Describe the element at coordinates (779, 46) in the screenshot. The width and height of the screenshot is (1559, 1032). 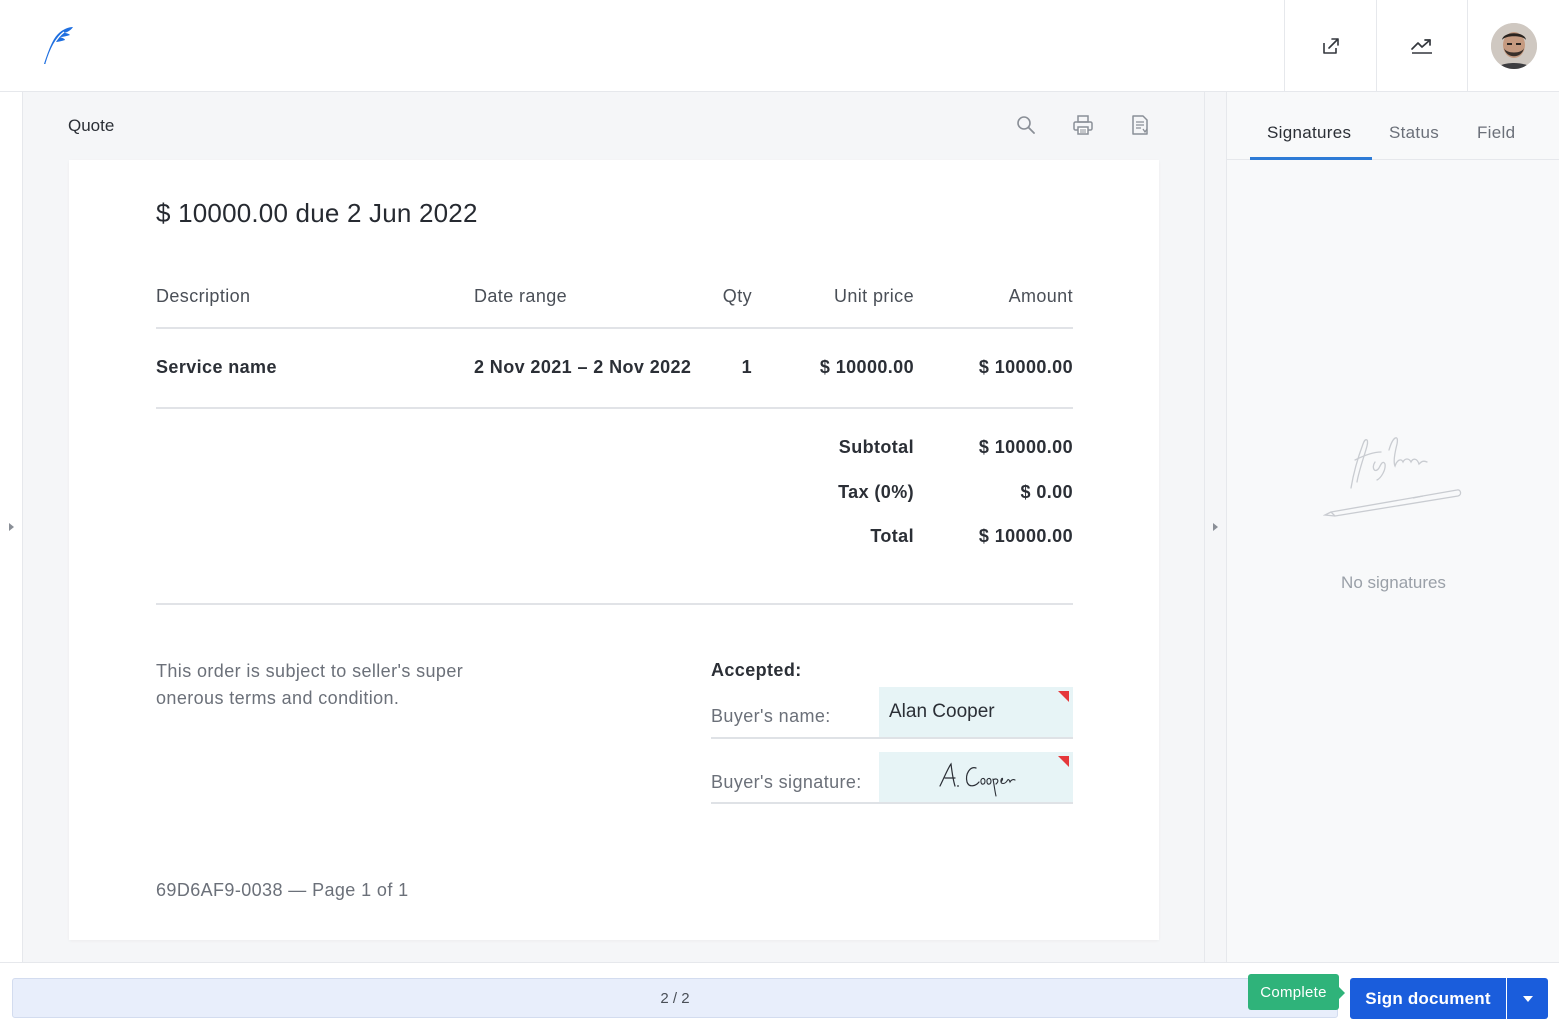
I see `app-header` at that location.